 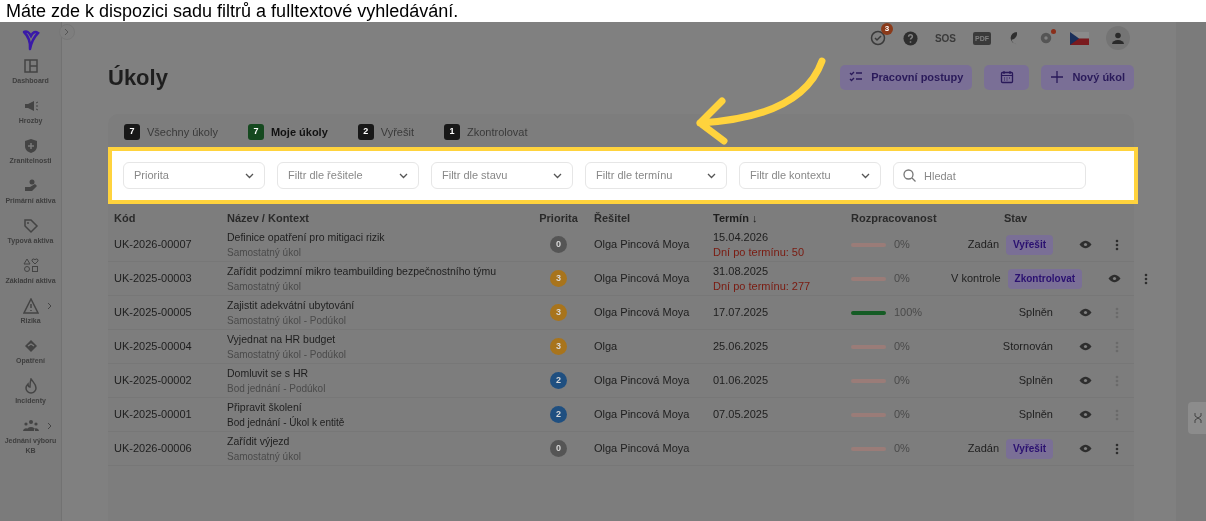 What do you see at coordinates (906, 77) in the screenshot?
I see `toolbar-button: Pracovní postupy` at bounding box center [906, 77].